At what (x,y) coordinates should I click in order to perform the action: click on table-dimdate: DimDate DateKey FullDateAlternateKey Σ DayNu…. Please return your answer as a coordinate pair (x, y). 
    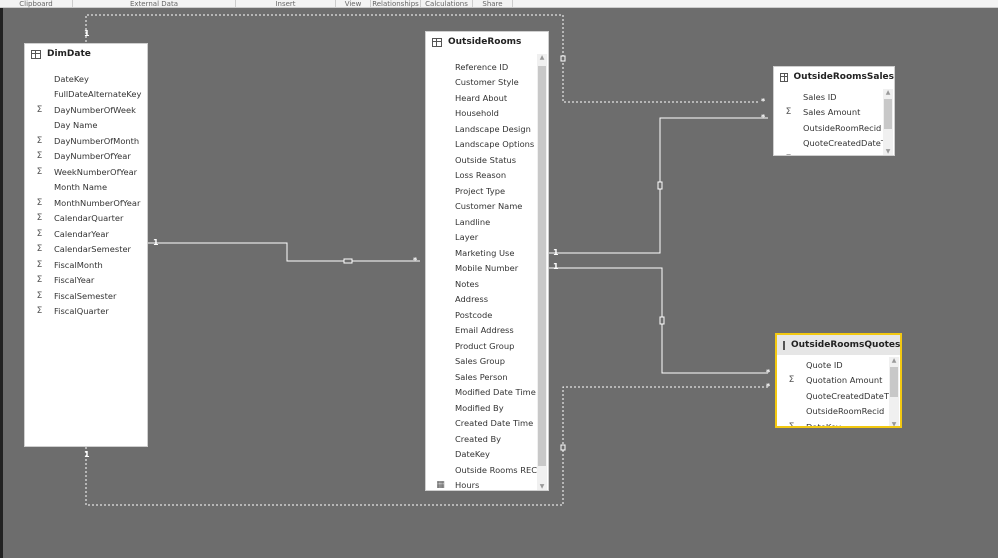
    Looking at the image, I should click on (86, 245).